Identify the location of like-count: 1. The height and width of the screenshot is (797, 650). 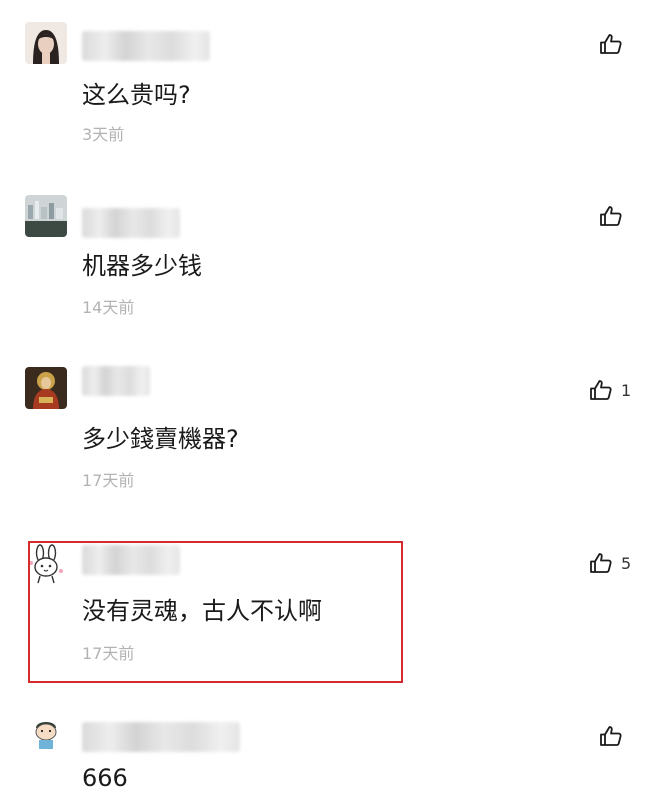
(626, 390).